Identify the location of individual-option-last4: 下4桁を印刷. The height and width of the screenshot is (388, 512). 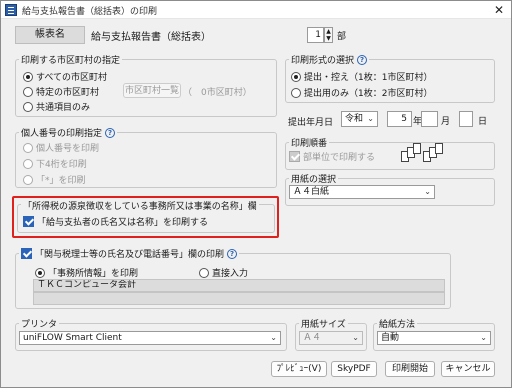
(55, 163).